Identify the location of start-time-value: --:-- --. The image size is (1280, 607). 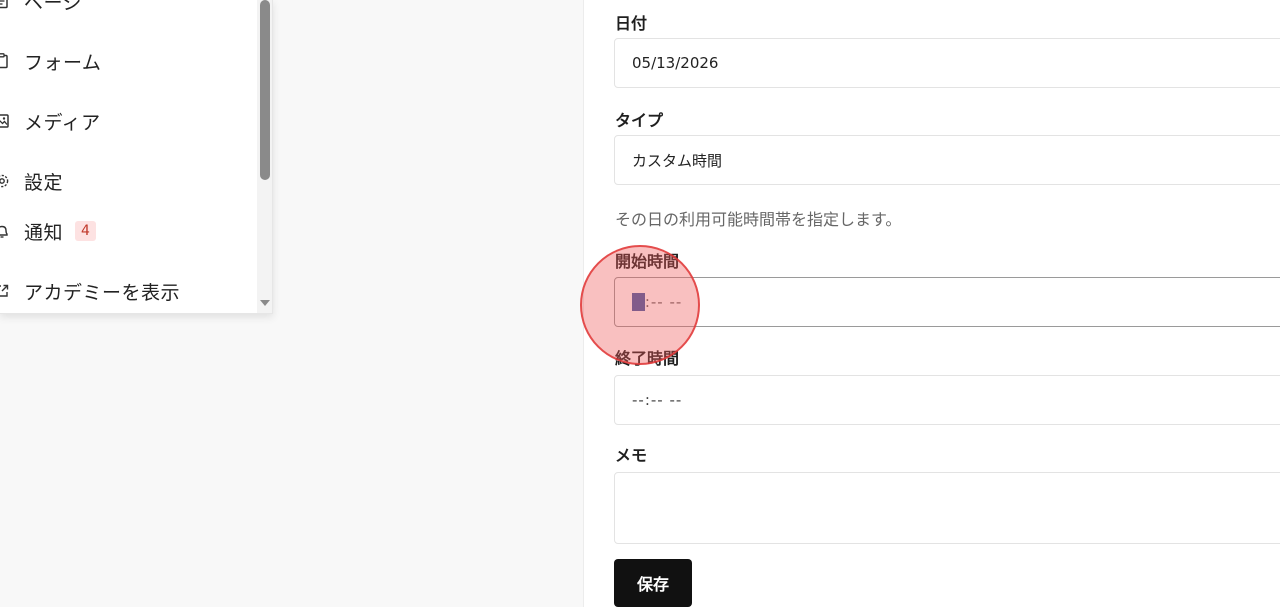
(657, 302).